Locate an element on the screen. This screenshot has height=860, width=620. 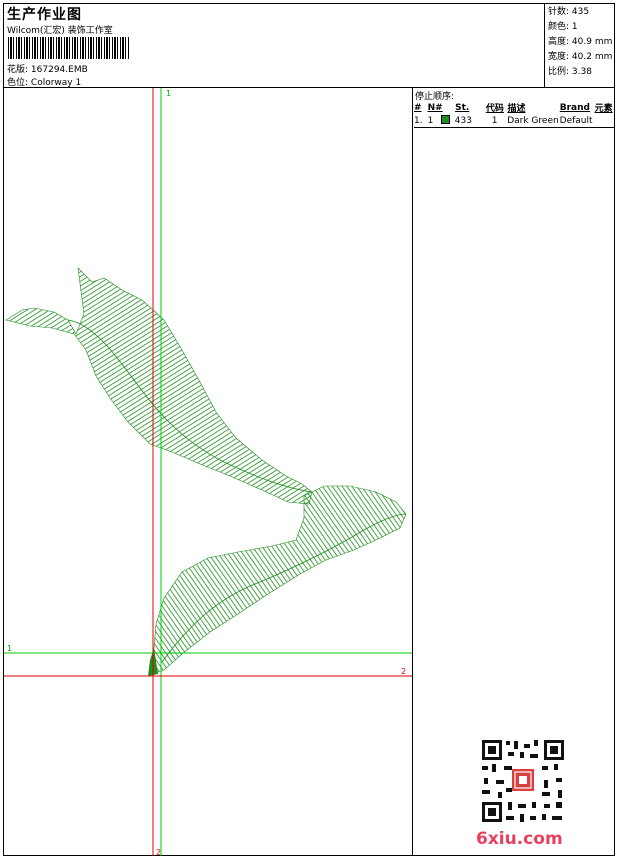
colorway-label: 色位: is located at coordinates (18, 83).